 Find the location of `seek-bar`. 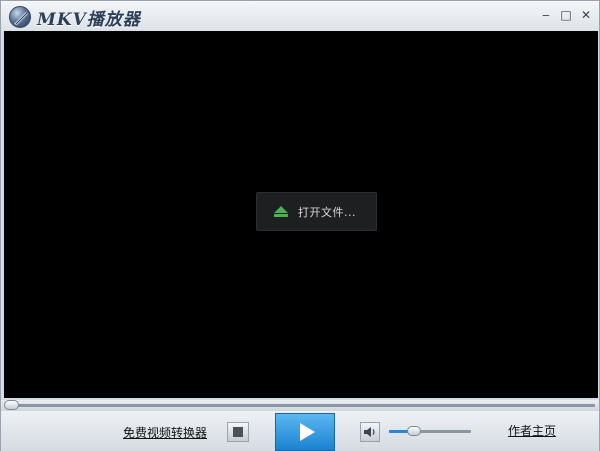

seek-bar is located at coordinates (300, 405).